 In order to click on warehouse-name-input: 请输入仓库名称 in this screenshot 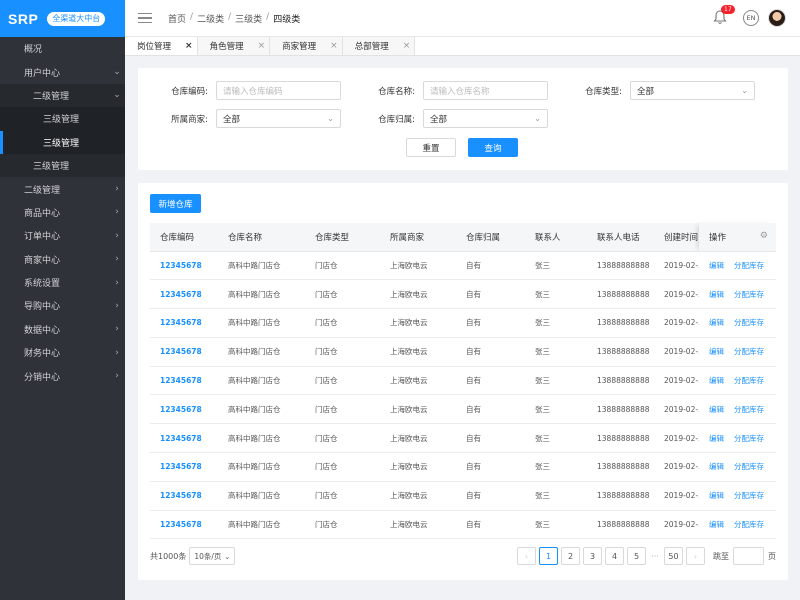, I will do `click(485, 90)`.